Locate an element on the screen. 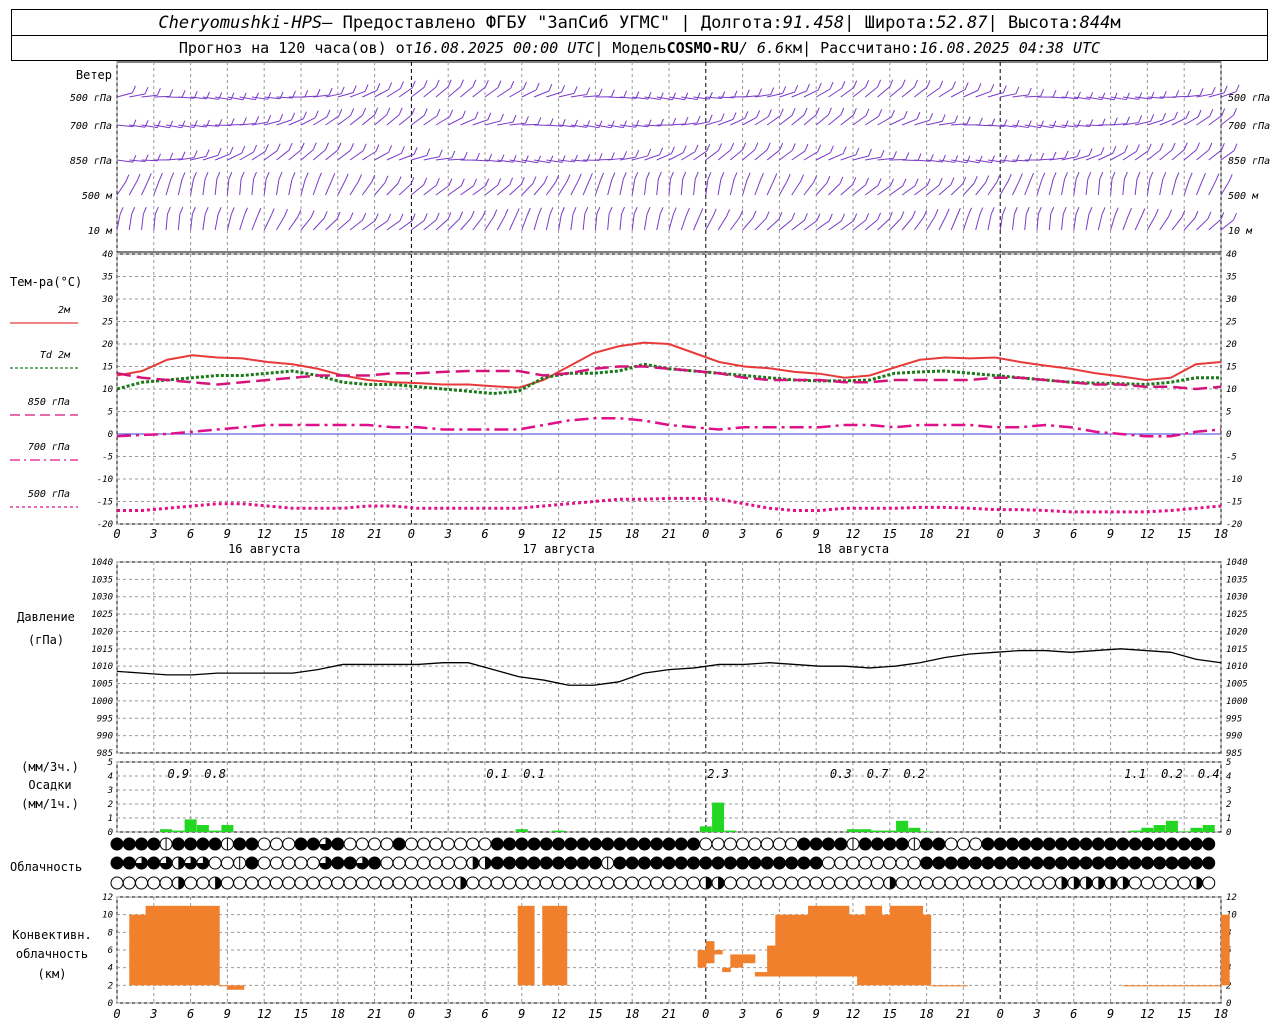 The image size is (1280, 1024). temp-ytick-right: 10 is located at coordinates (1231, 390).